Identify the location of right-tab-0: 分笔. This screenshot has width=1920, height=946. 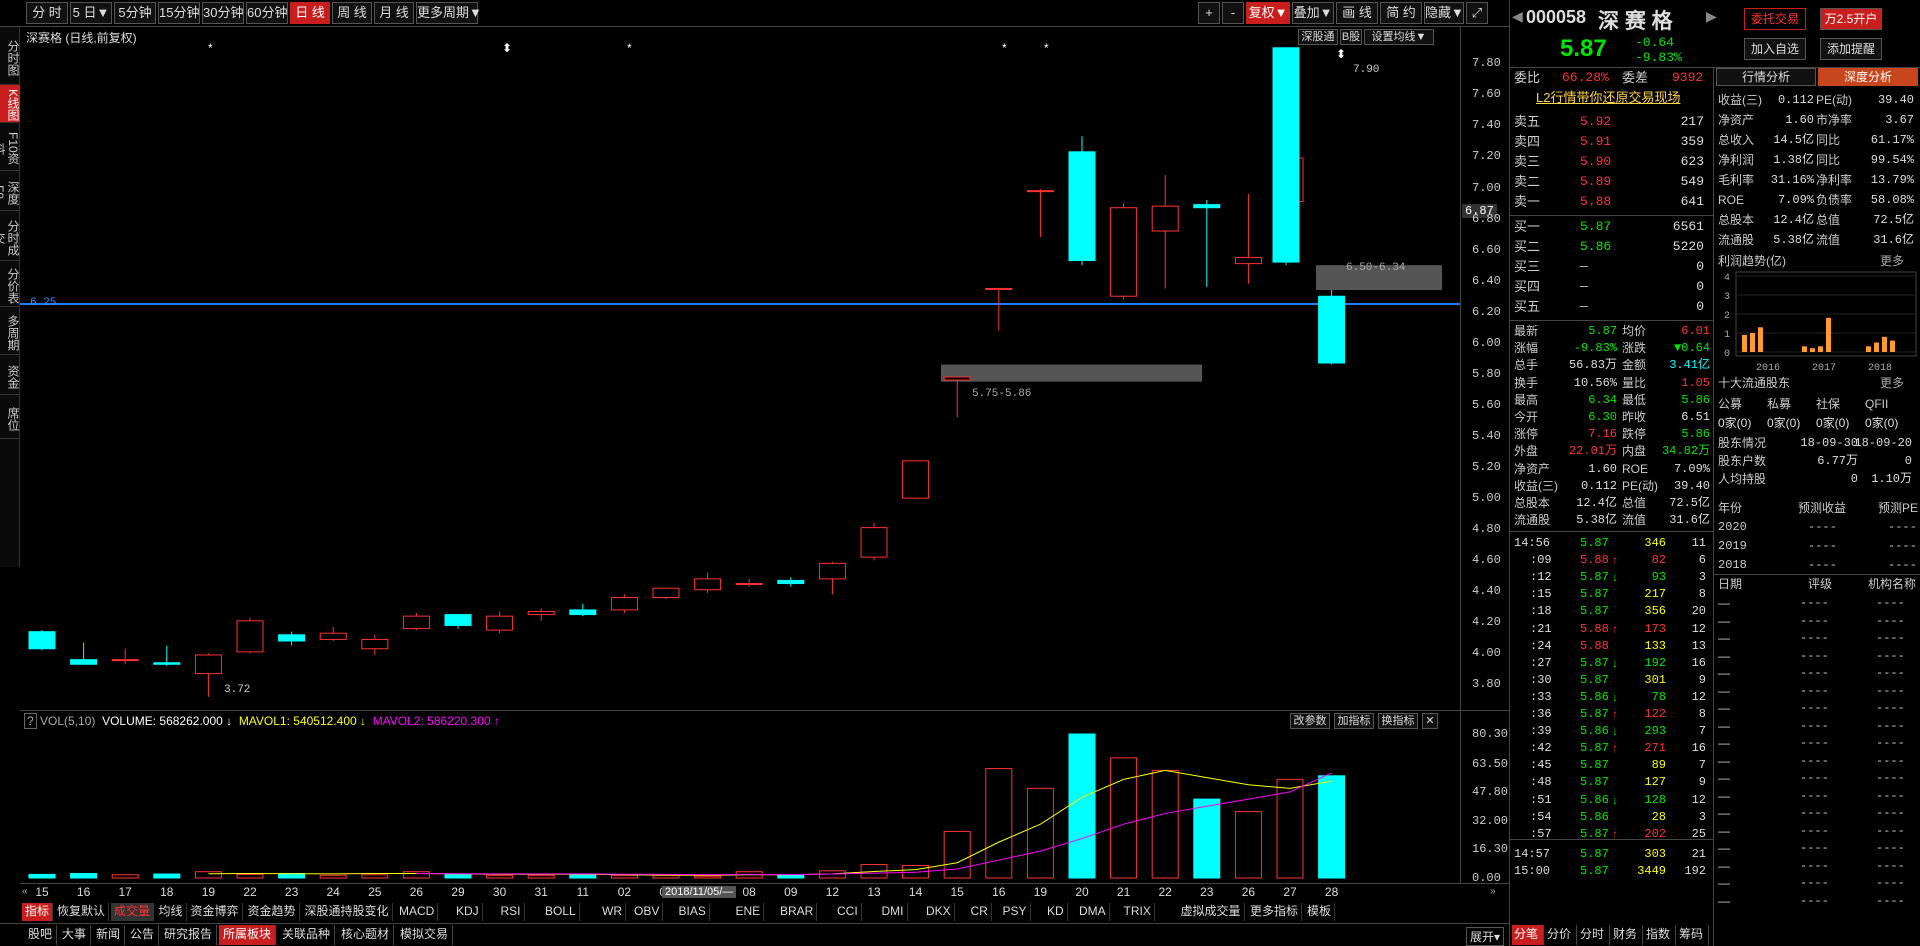
(1528, 935).